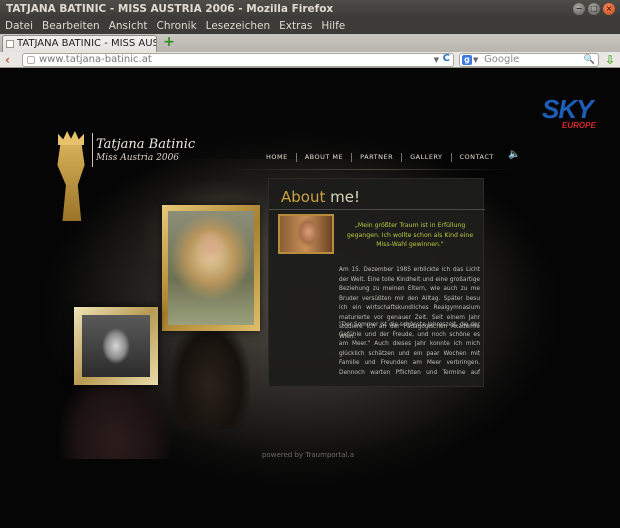 The image size is (620, 528). Describe the element at coordinates (376, 157) in the screenshot. I see `nav-partner: PARTNER` at that location.